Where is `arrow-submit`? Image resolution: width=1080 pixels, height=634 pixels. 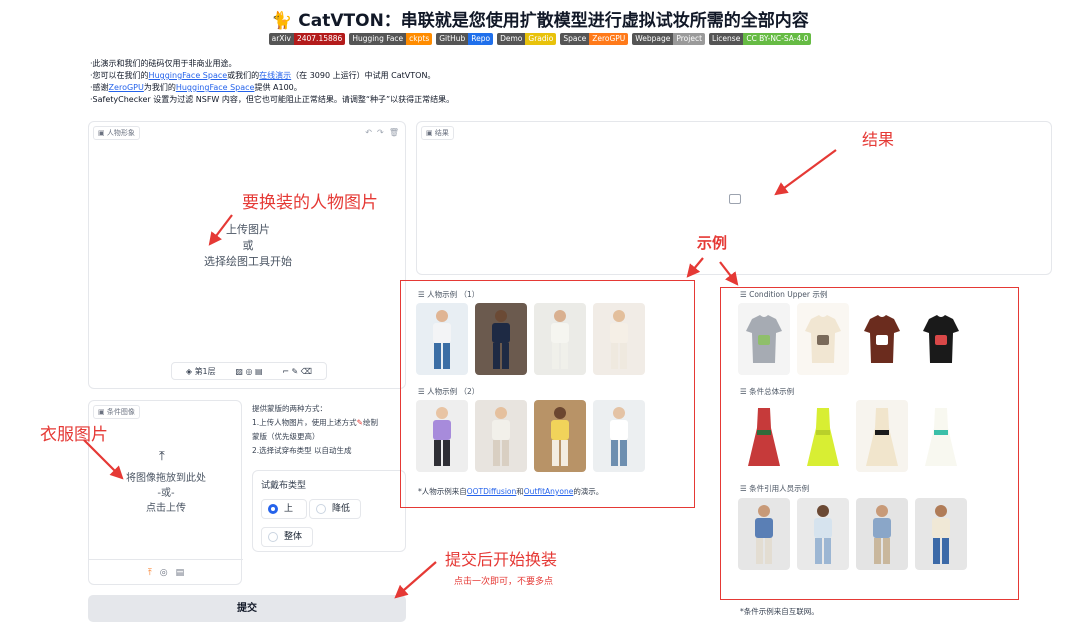 arrow-submit is located at coordinates (415, 580).